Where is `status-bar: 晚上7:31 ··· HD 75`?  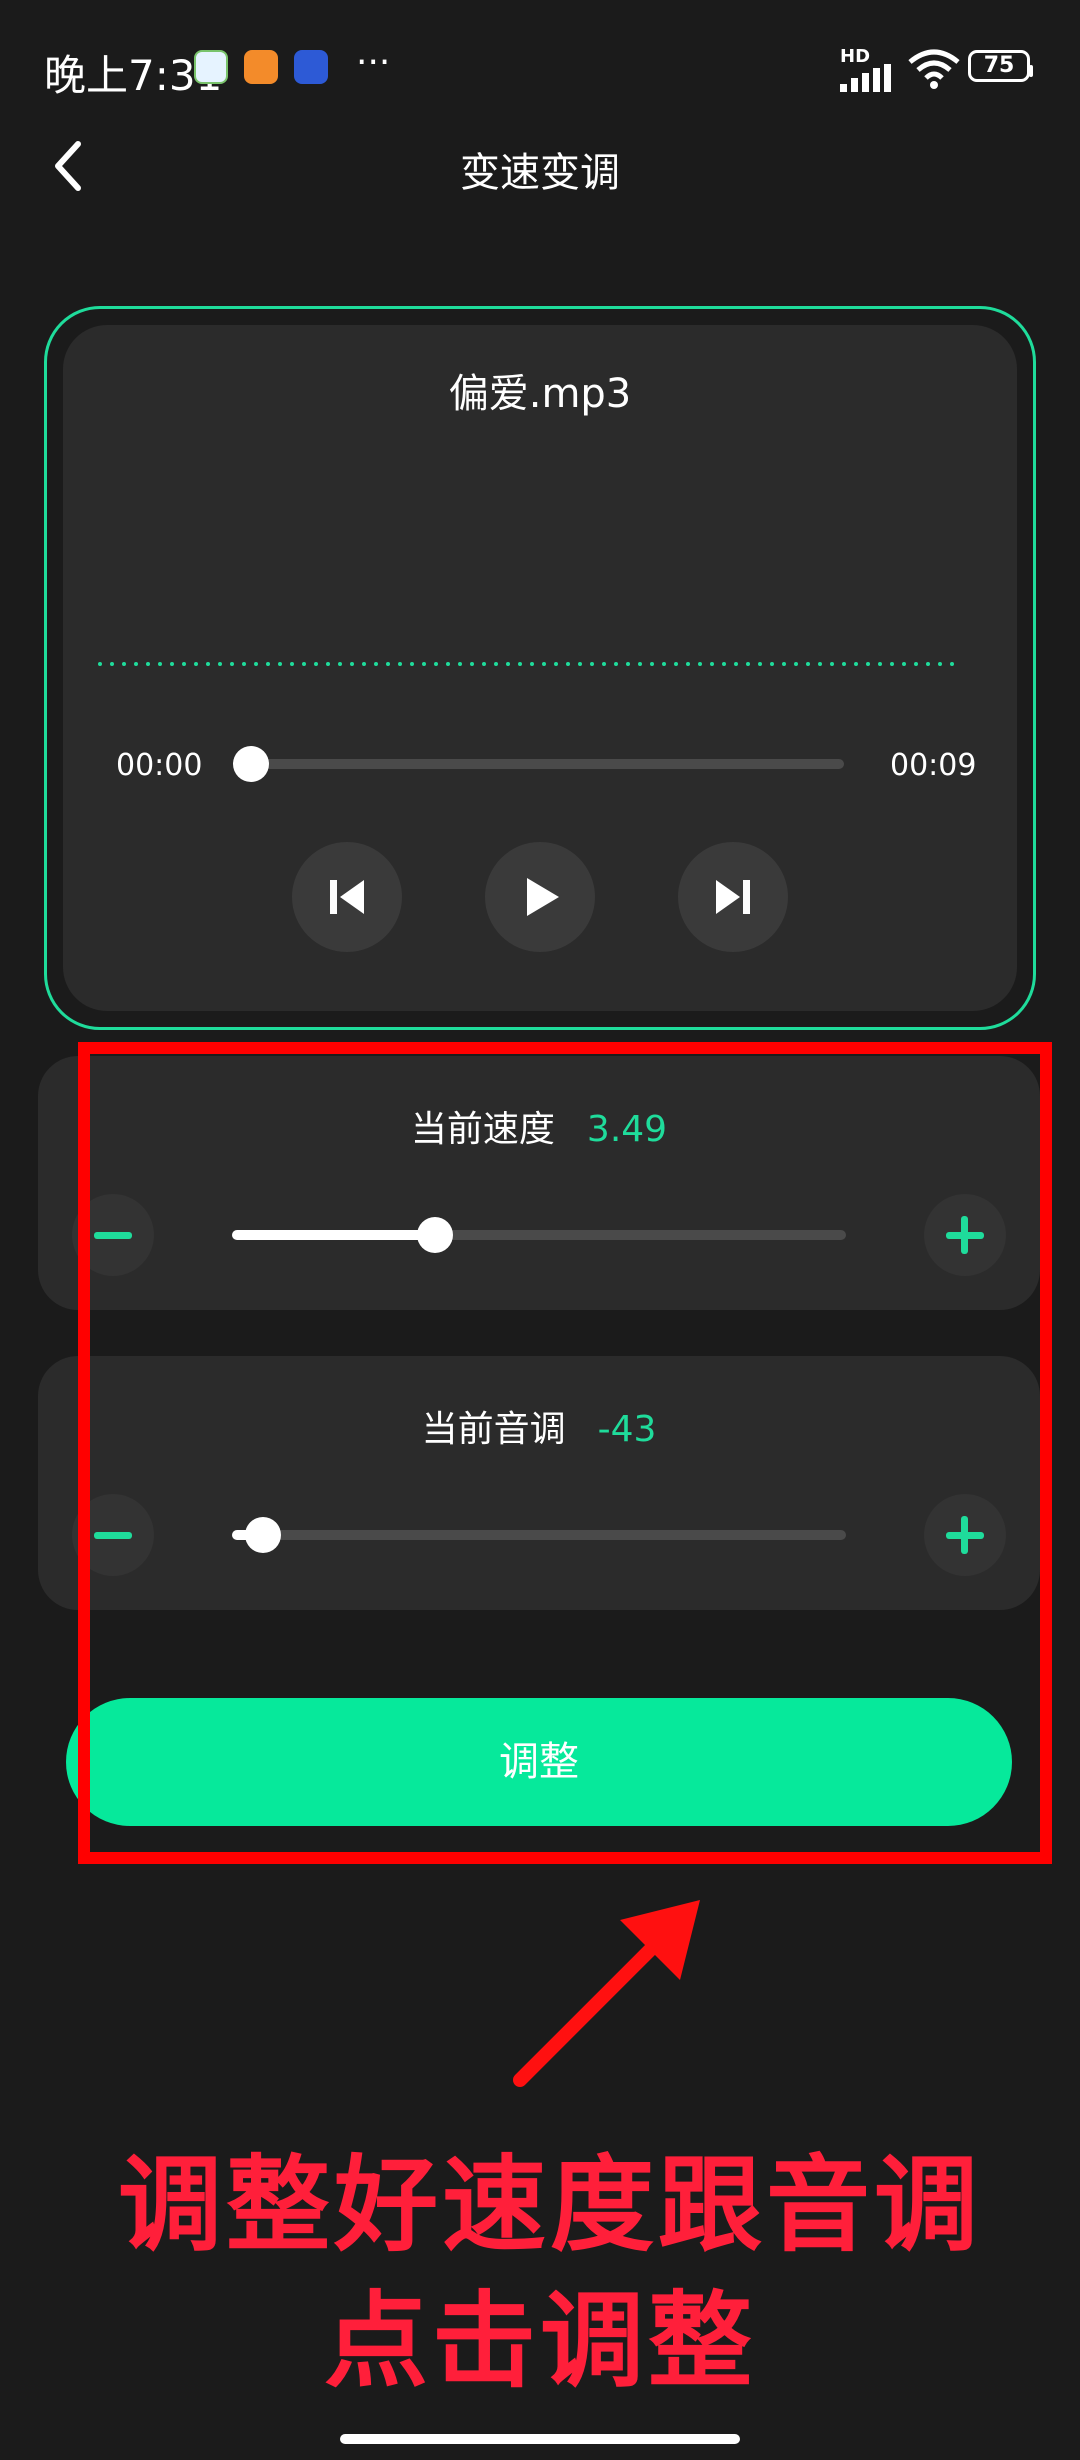
status-bar: 晚上7:31 ··· HD 75 is located at coordinates (540, 70).